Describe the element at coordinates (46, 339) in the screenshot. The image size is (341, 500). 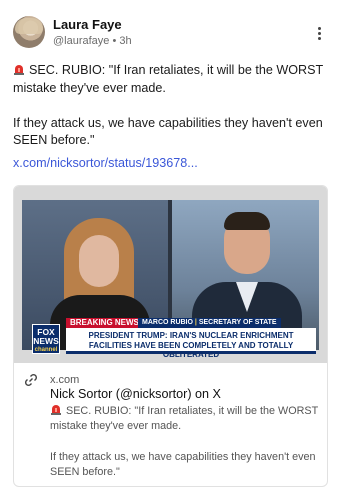
I see `fox-news-logo: FOX NEWS channel` at that location.